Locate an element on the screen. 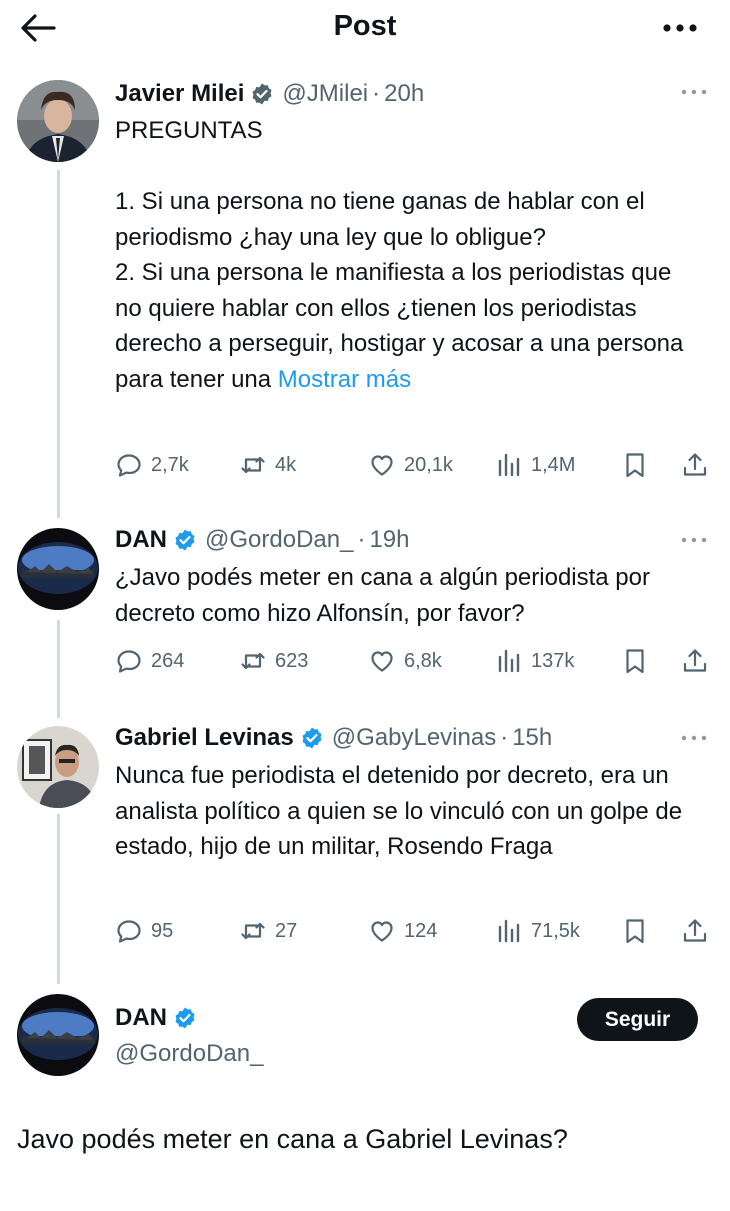 The width and height of the screenshot is (730, 1211). show-more-link: Mostrar más is located at coordinates (344, 379).